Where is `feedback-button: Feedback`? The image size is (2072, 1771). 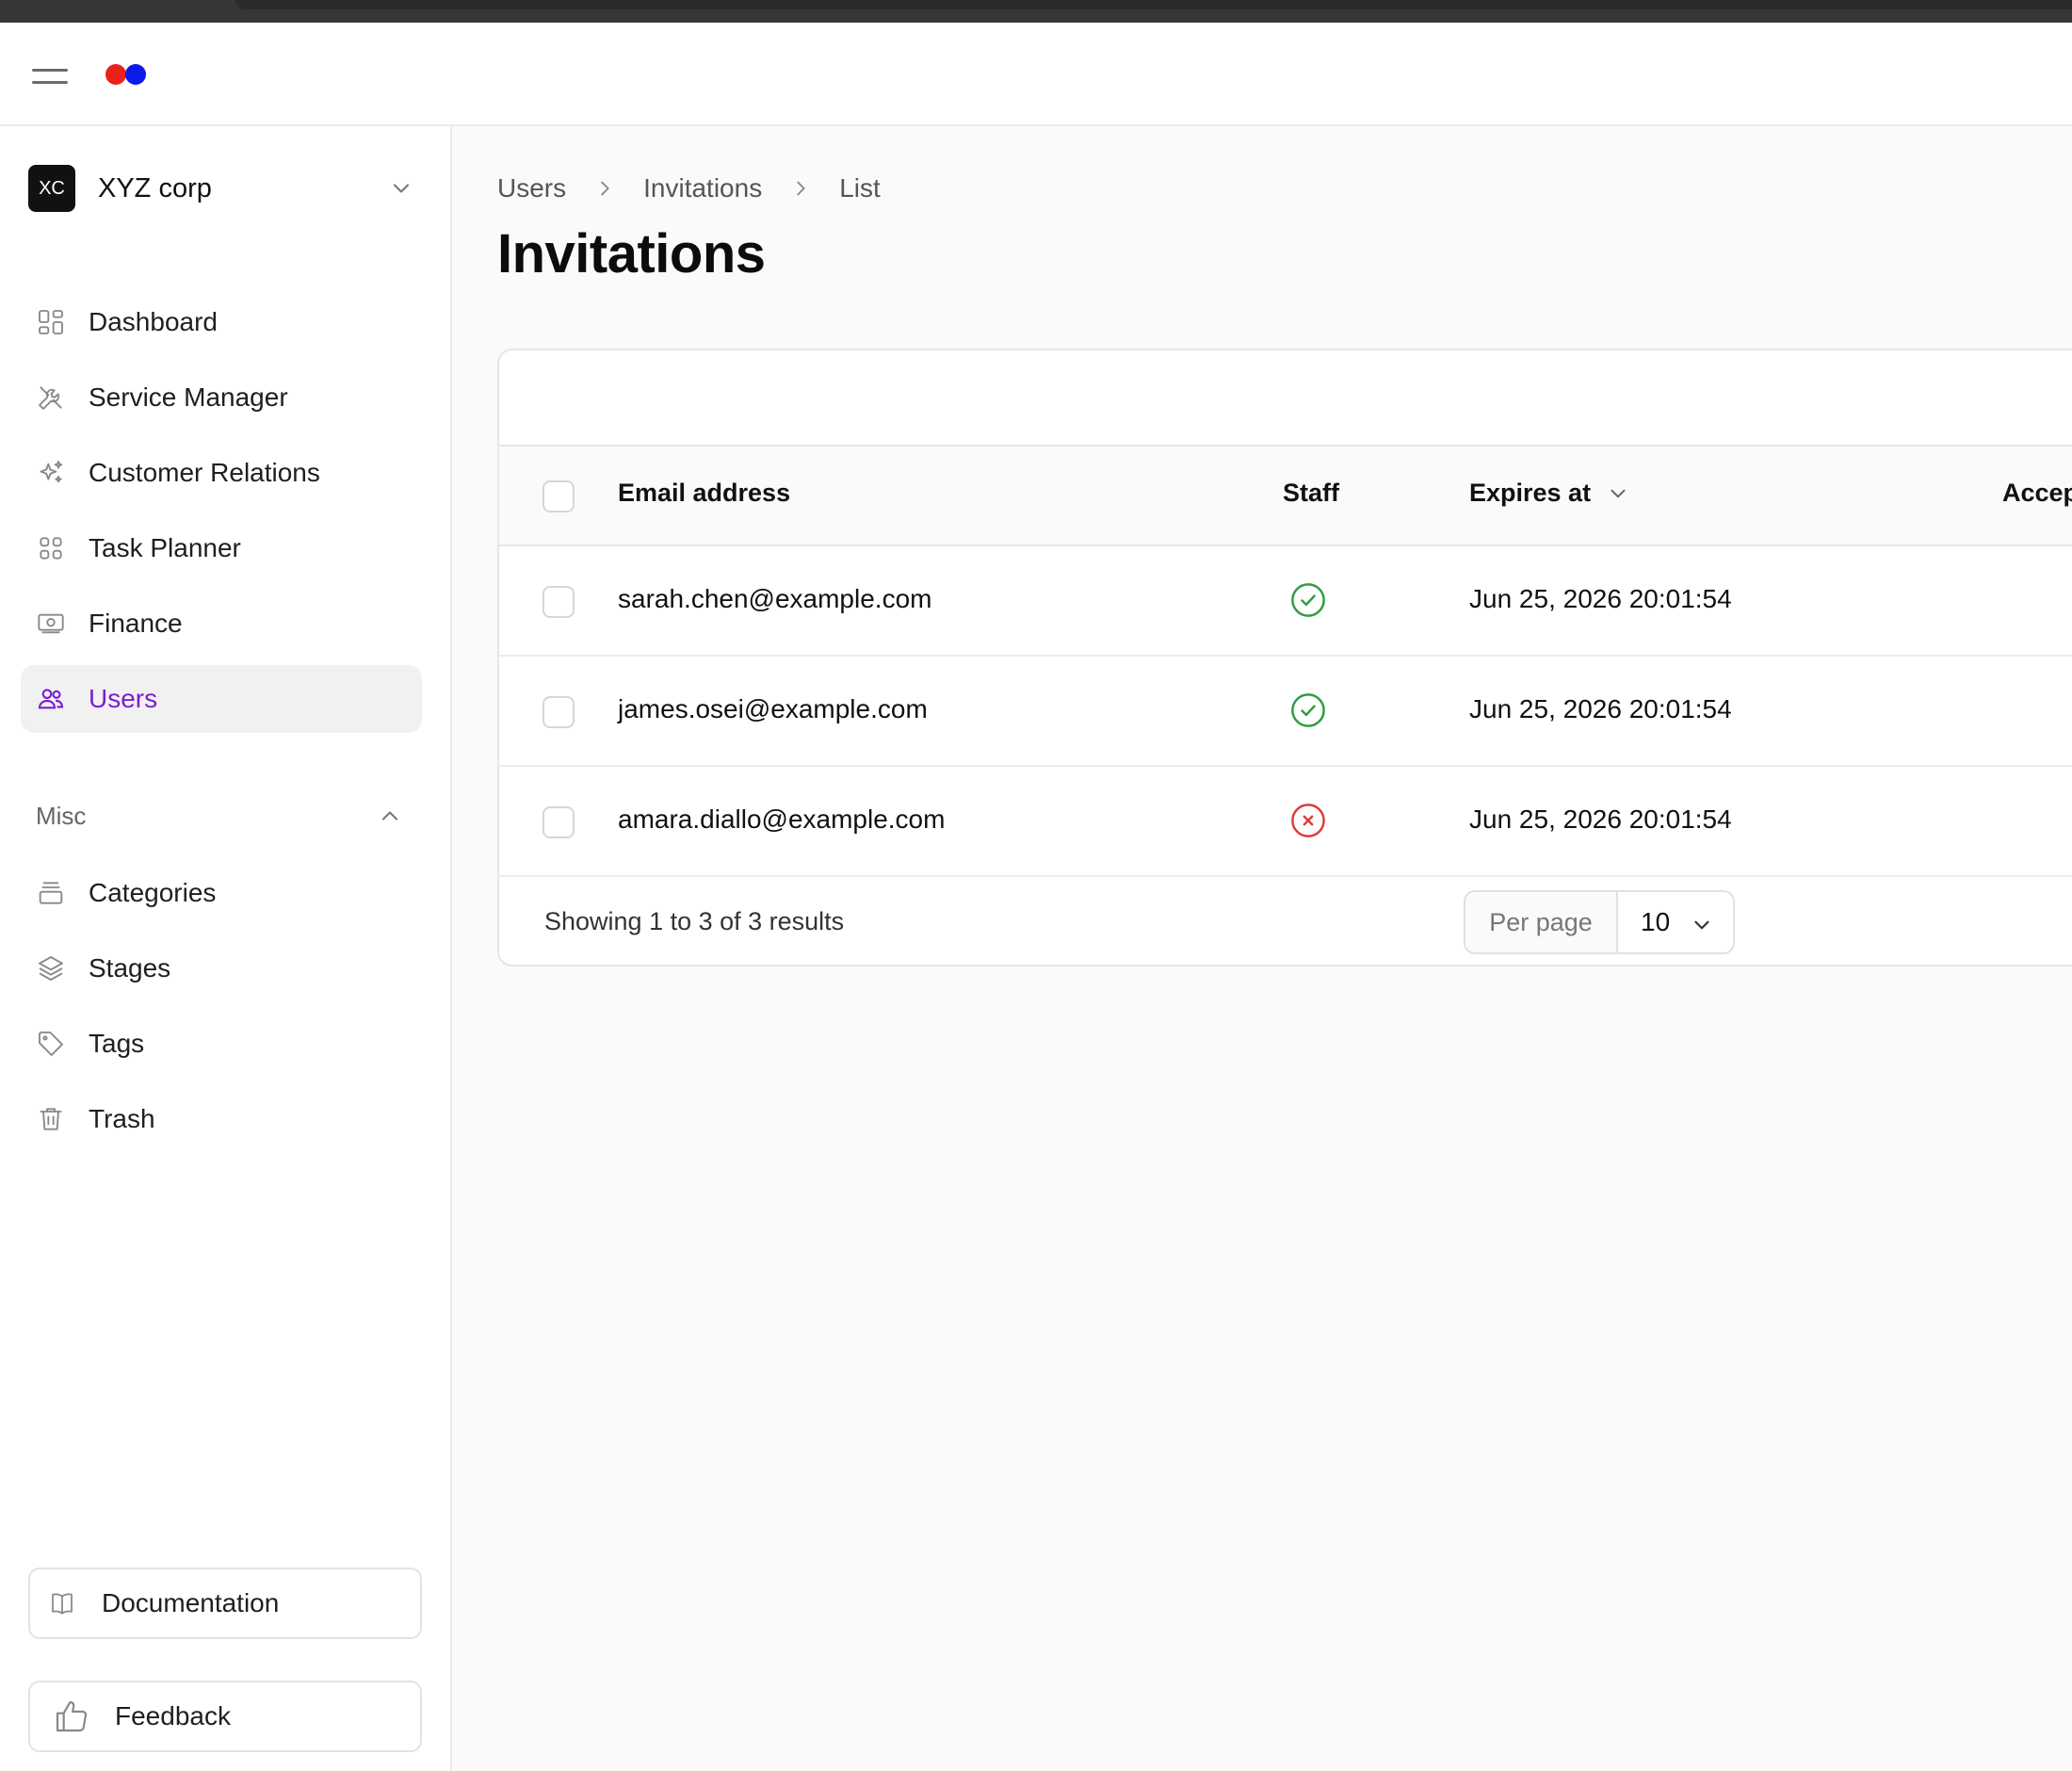
feedback-button: Feedback is located at coordinates (225, 1716).